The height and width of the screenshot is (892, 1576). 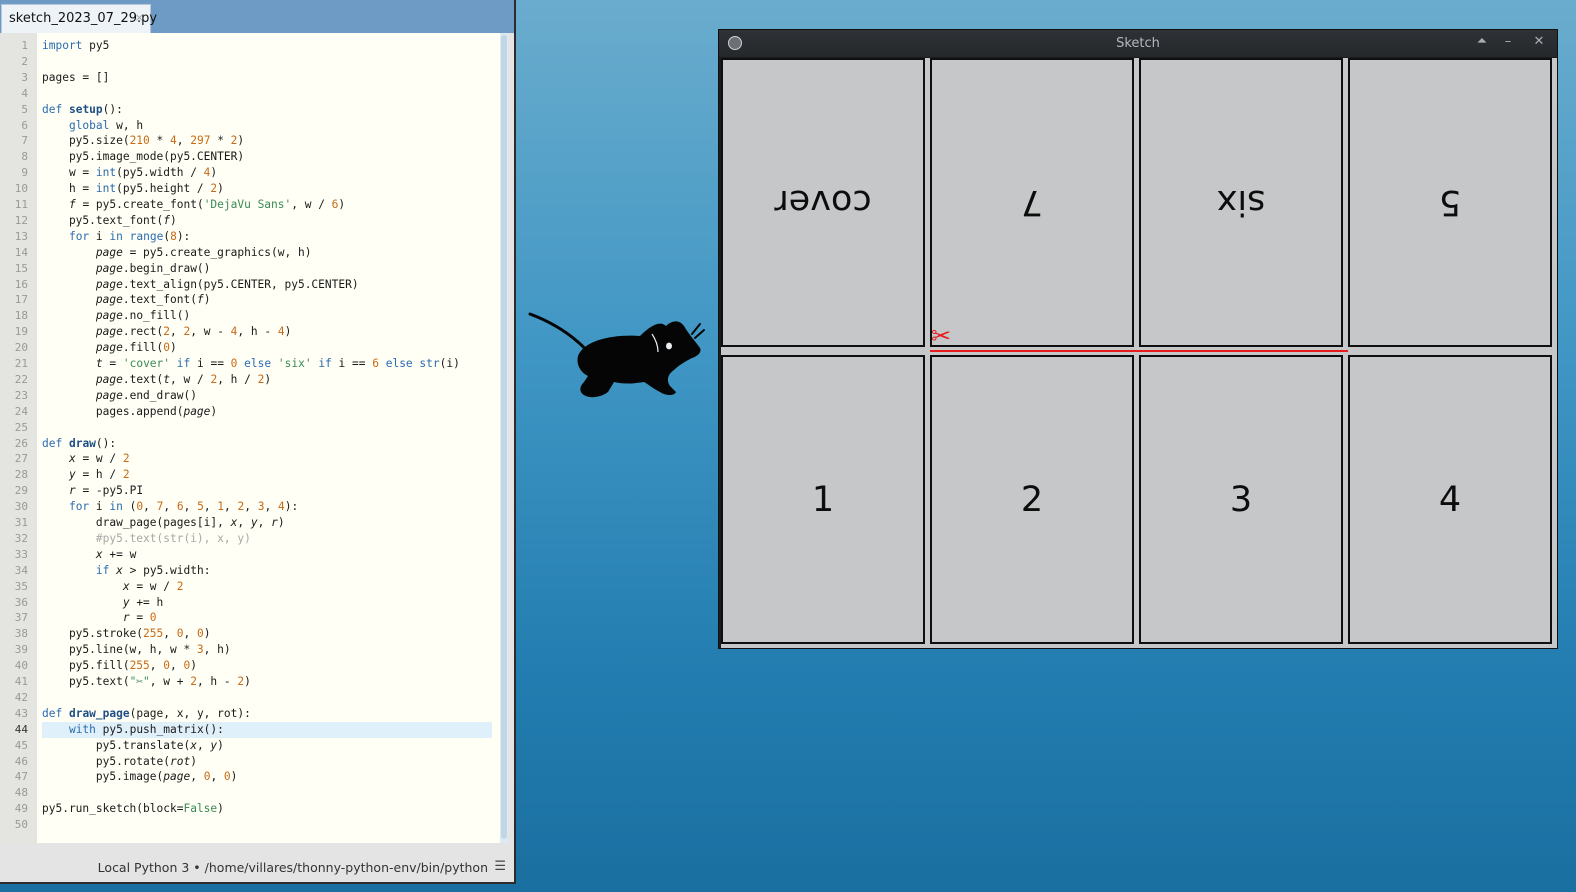 What do you see at coordinates (89, 555) in the screenshot?
I see `code-line: x += w` at bounding box center [89, 555].